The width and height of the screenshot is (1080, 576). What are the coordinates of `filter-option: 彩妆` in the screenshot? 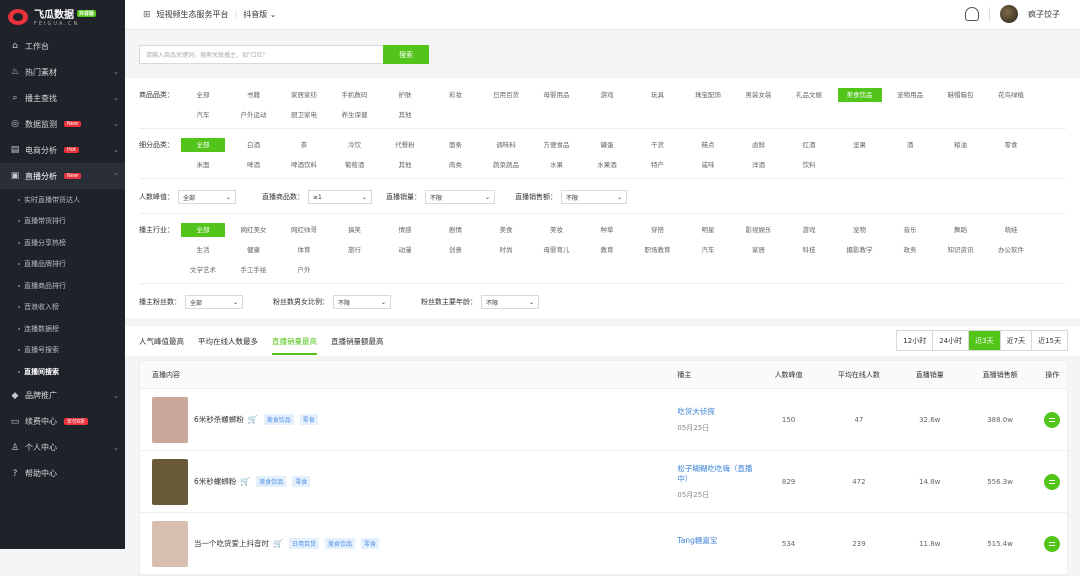 It's located at (456, 95).